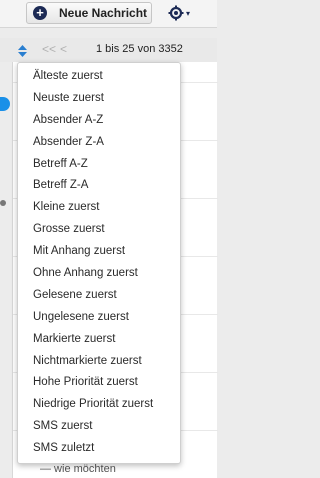 The image size is (320, 478). What do you see at coordinates (99, 99) in the screenshot?
I see `sort-option: Neuste zuerst` at bounding box center [99, 99].